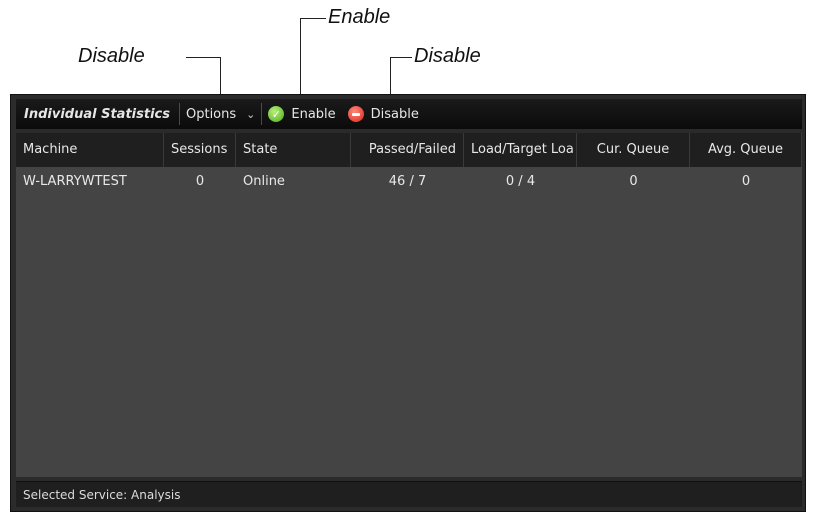 This screenshot has width=814, height=517. What do you see at coordinates (276, 114) in the screenshot?
I see `check-circle-icon: ✓` at bounding box center [276, 114].